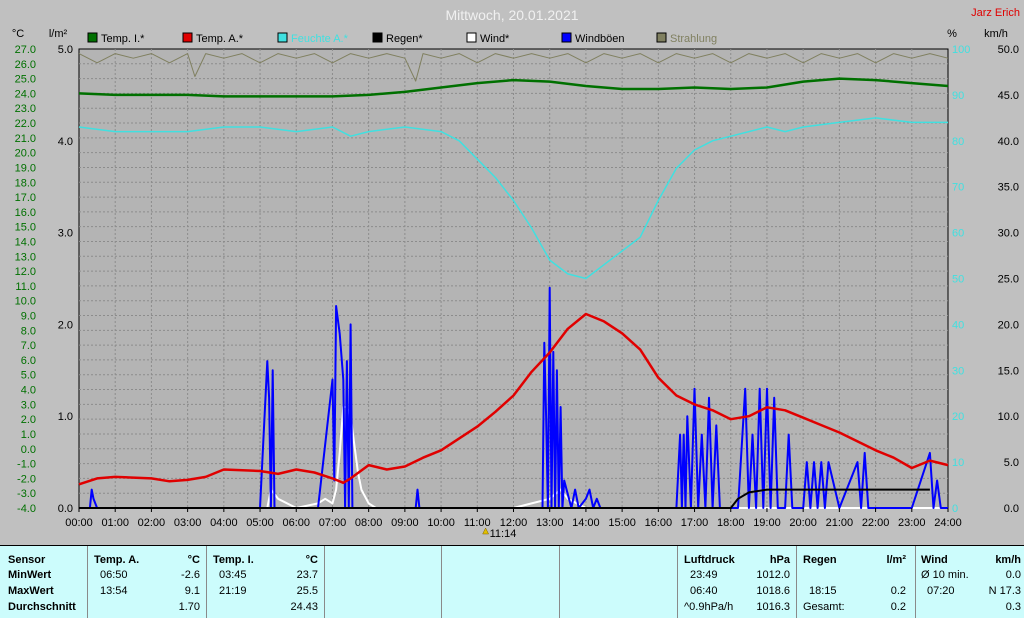  Describe the element at coordinates (704, 591) in the screenshot. I see `pressure-max-time: 06:40` at that location.